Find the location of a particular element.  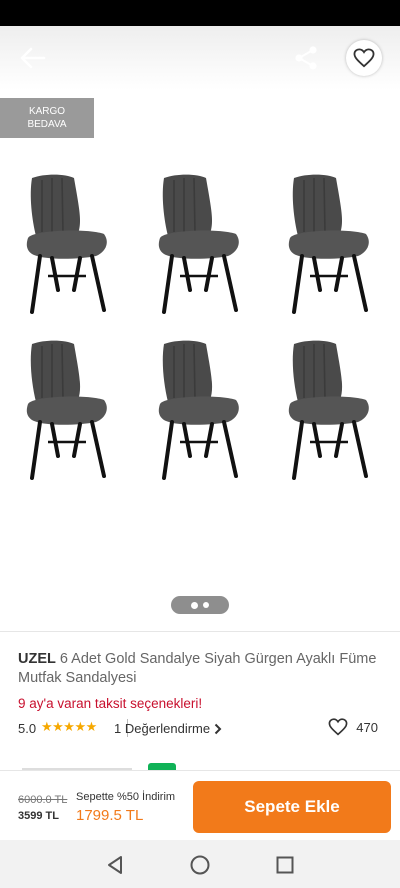

old-price: 6000.0 TL is located at coordinates (43, 800).